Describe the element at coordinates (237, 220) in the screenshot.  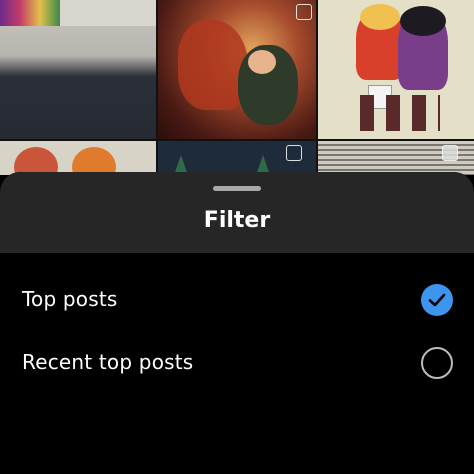
I see `sheet-title: Filter` at that location.